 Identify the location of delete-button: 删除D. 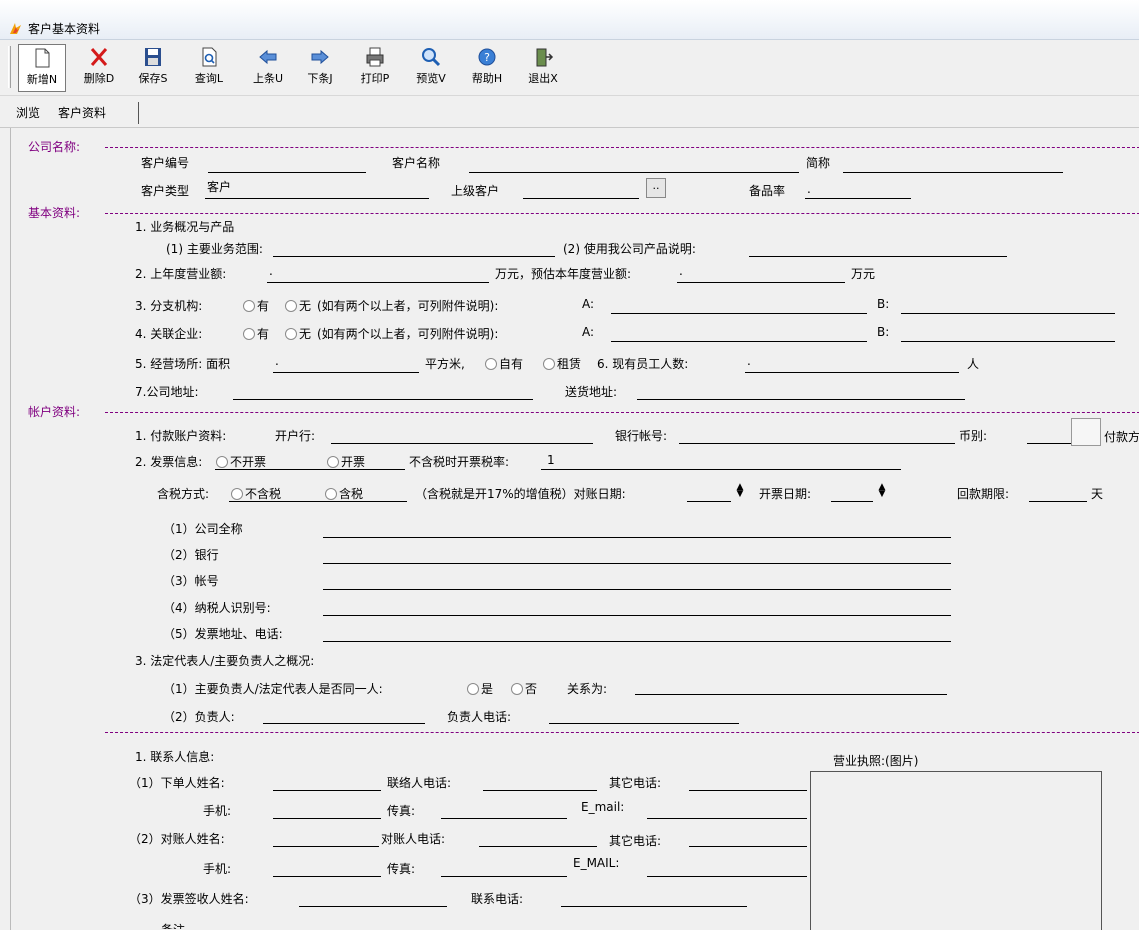
(99, 68).